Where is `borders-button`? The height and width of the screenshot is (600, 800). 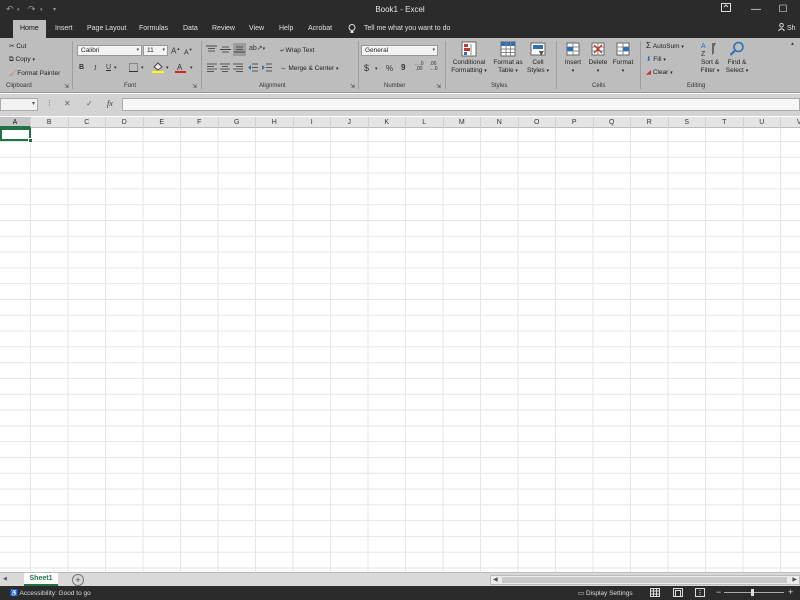 borders-button is located at coordinates (133, 68).